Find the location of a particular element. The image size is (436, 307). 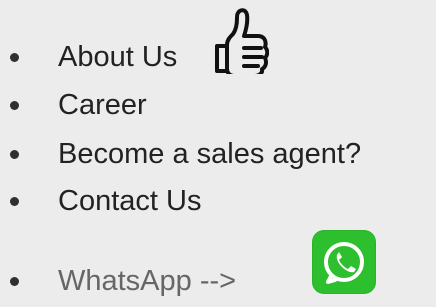

whatsapp-logo-icon is located at coordinates (344, 263).